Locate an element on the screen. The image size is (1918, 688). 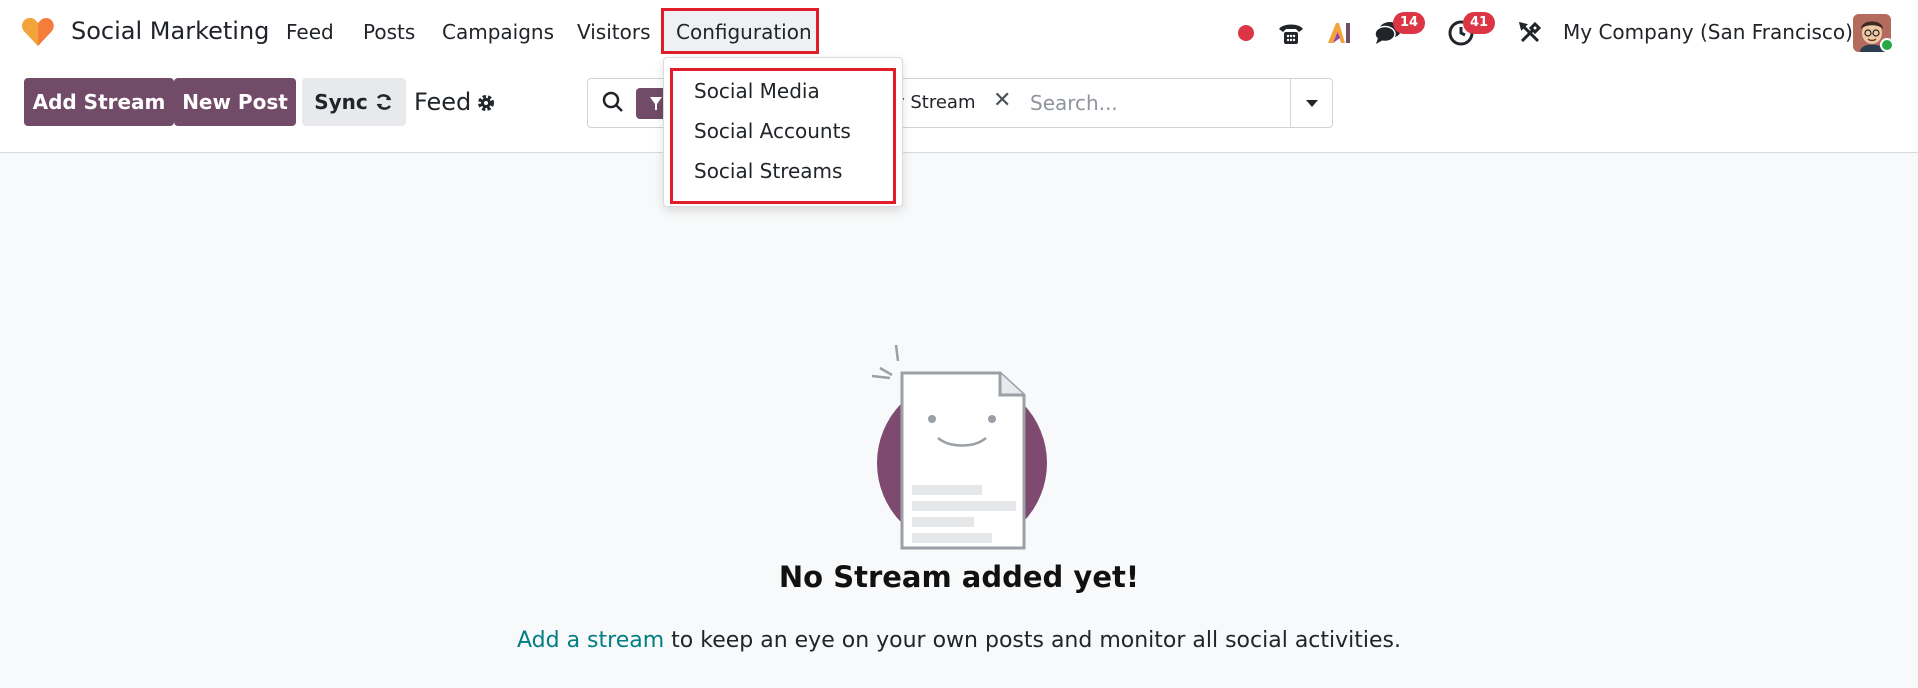
dropdown-item-social-accounts: Social Accounts is located at coordinates (772, 131).